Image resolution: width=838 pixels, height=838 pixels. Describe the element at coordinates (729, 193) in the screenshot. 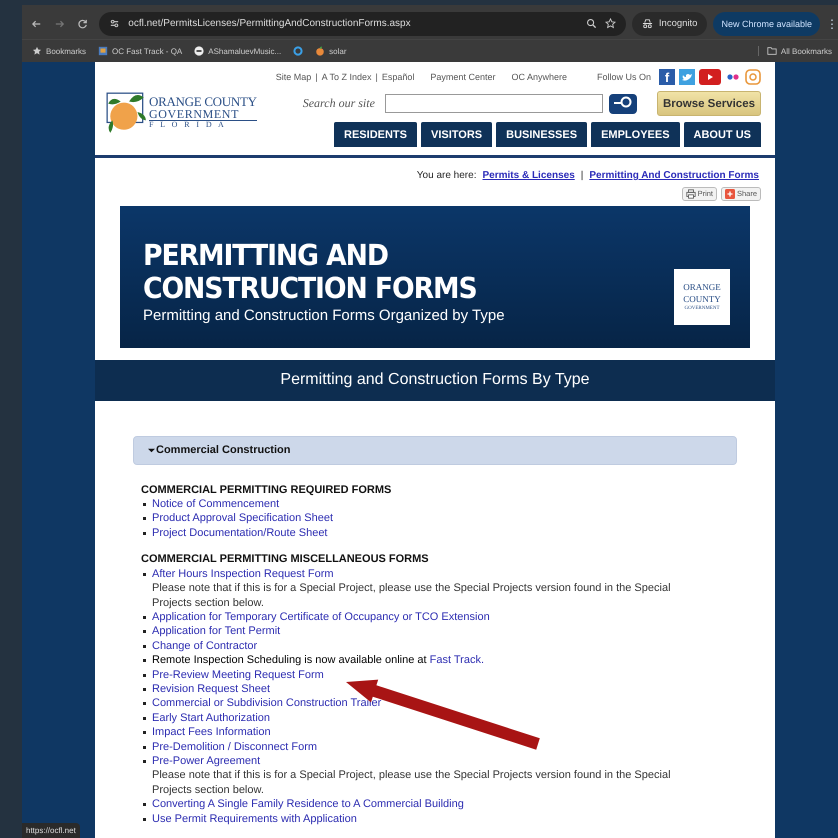

I see `plus-icon` at that location.